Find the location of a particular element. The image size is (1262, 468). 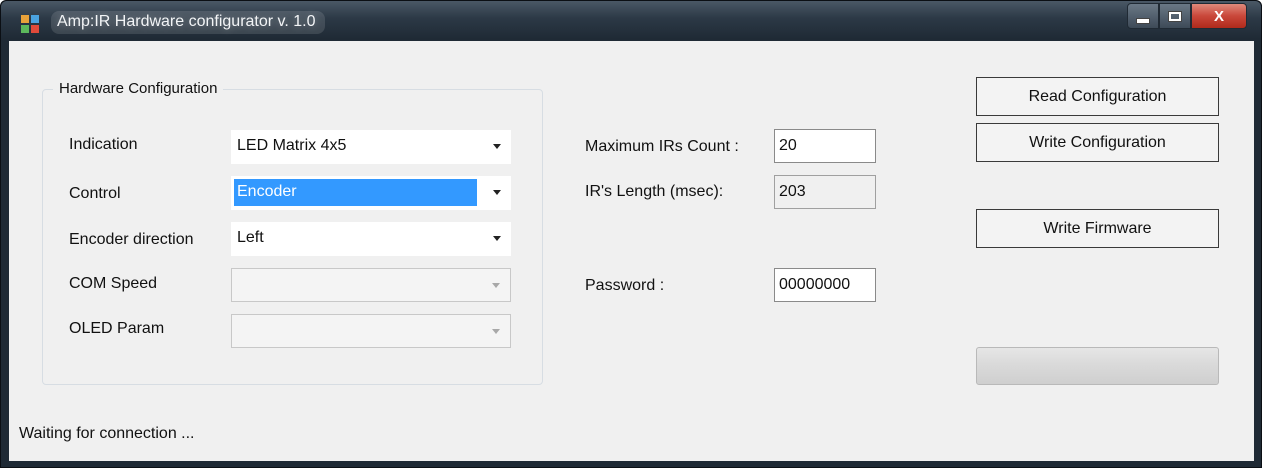

max-irs-input is located at coordinates (825, 146).